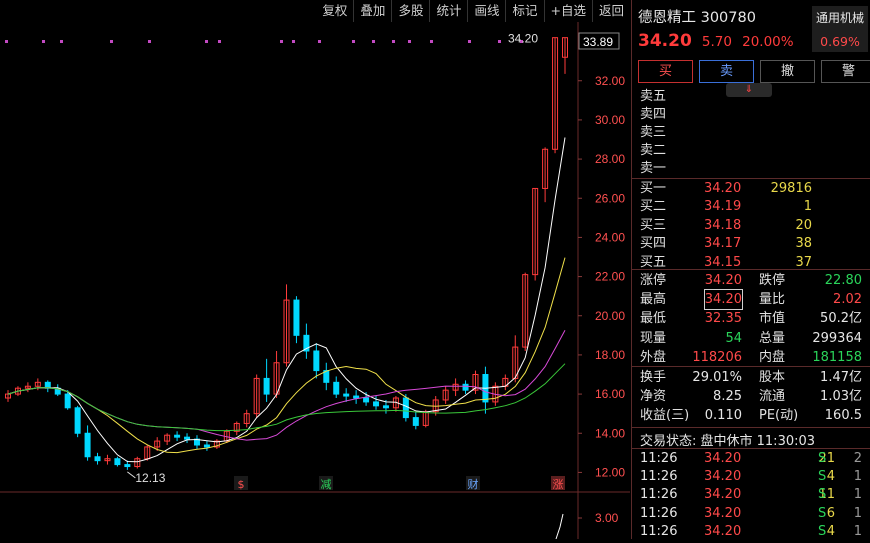  I want to click on y-tick-label: 32.00, so click(610, 81).